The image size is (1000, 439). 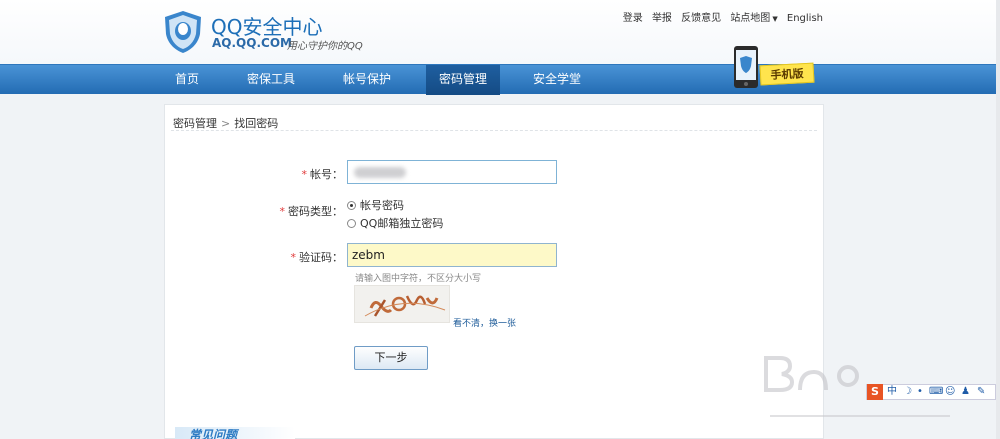 I want to click on sogou-ime-icon: S, so click(x=875, y=392).